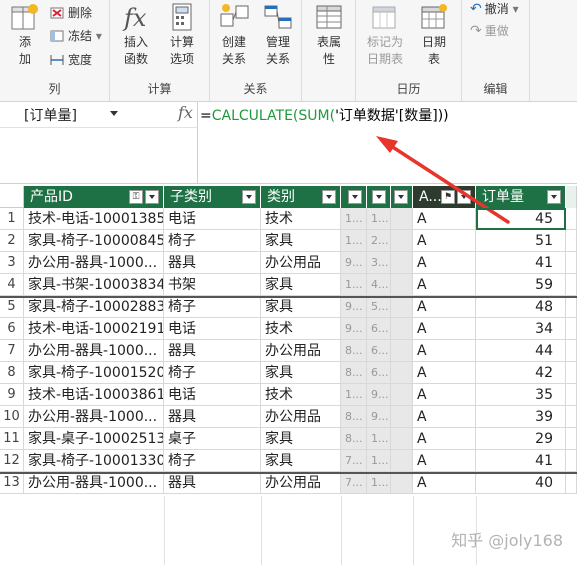 This screenshot has height=565, width=577. I want to click on row-number: 3, so click(12, 263).